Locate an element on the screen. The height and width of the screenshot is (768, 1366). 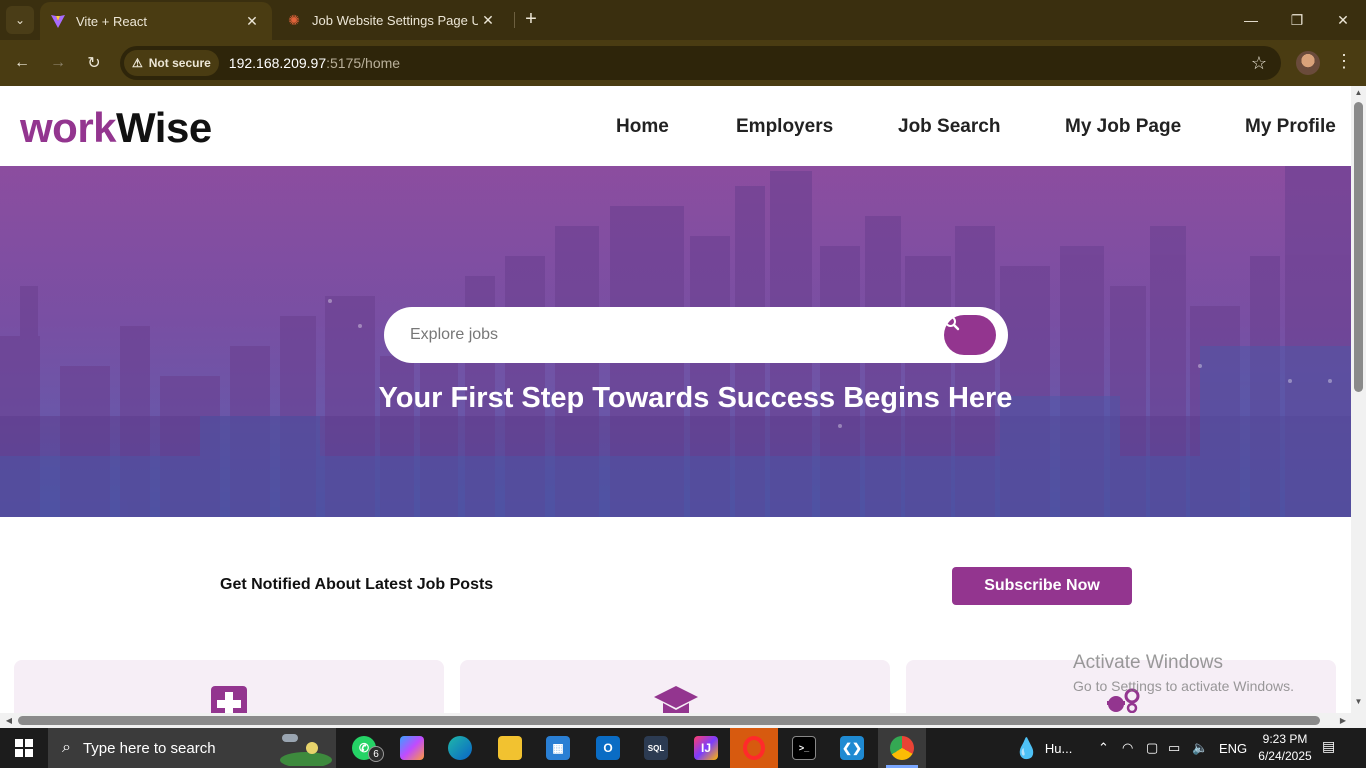
clock-date: 6/24/2025 is located at coordinates (1285, 756).